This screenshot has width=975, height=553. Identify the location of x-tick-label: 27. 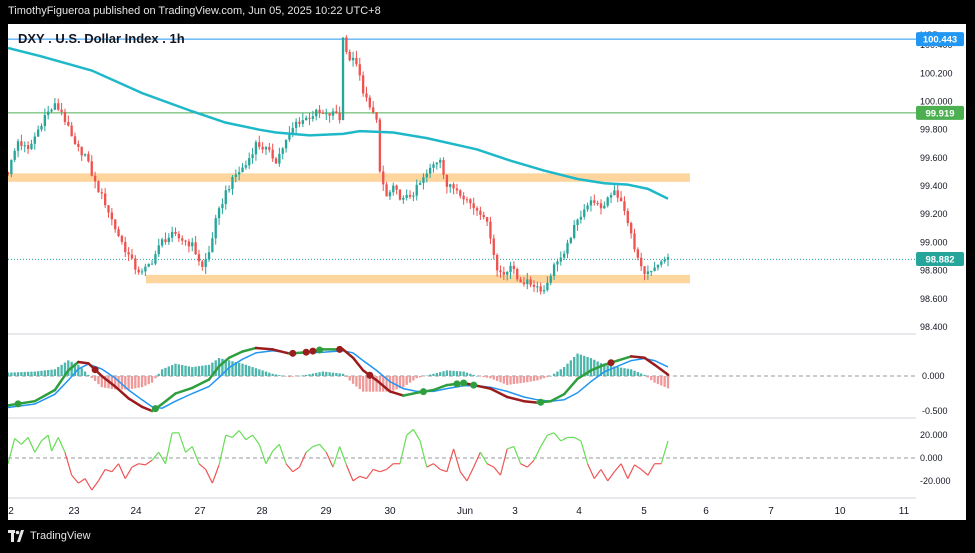
(200, 511).